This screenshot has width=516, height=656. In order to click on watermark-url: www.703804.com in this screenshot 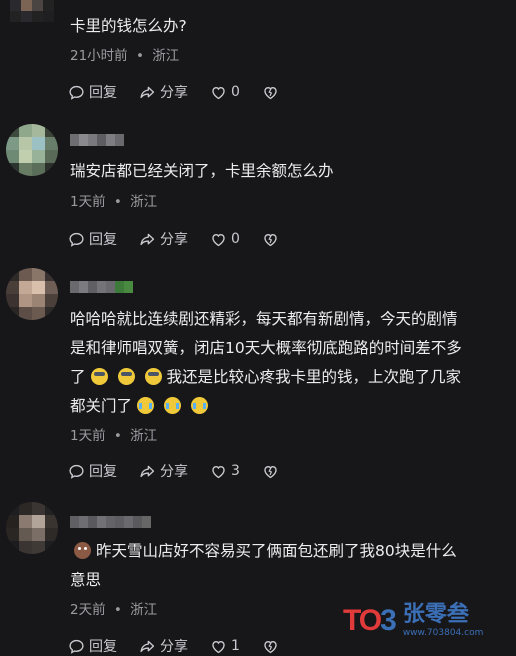, I will do `click(443, 633)`.